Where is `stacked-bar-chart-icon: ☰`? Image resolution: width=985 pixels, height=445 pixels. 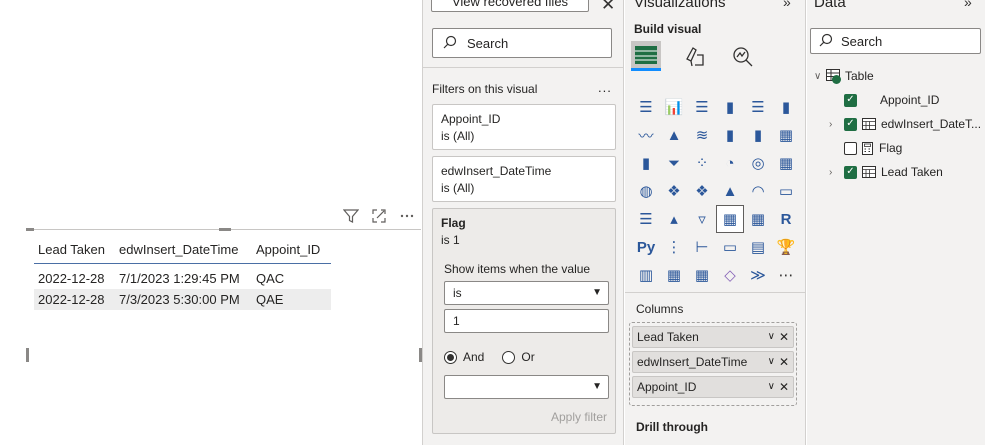
stacked-bar-chart-icon: ☰ is located at coordinates (646, 107).